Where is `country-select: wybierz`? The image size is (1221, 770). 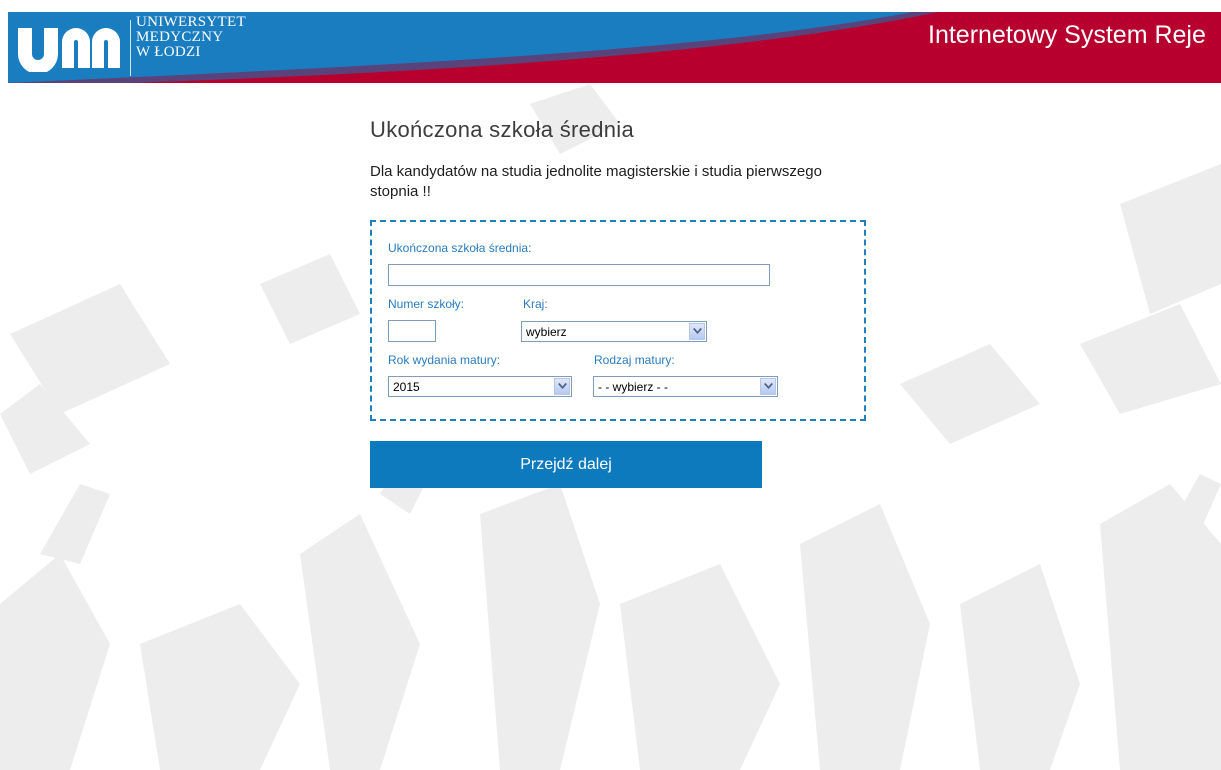 country-select: wybierz is located at coordinates (614, 331).